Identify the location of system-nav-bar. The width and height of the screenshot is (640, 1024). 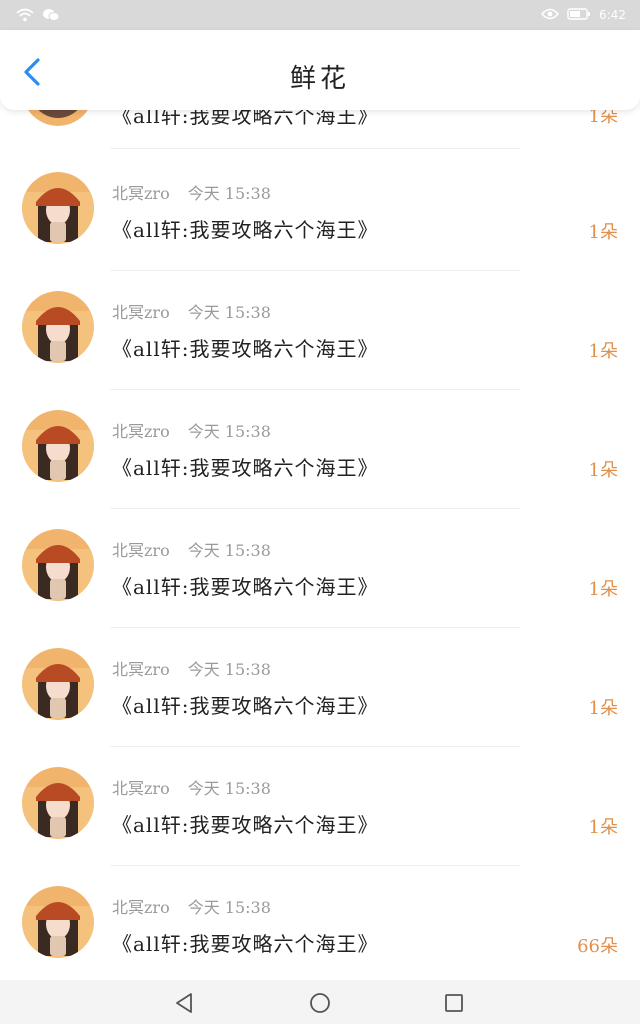
(320, 1002).